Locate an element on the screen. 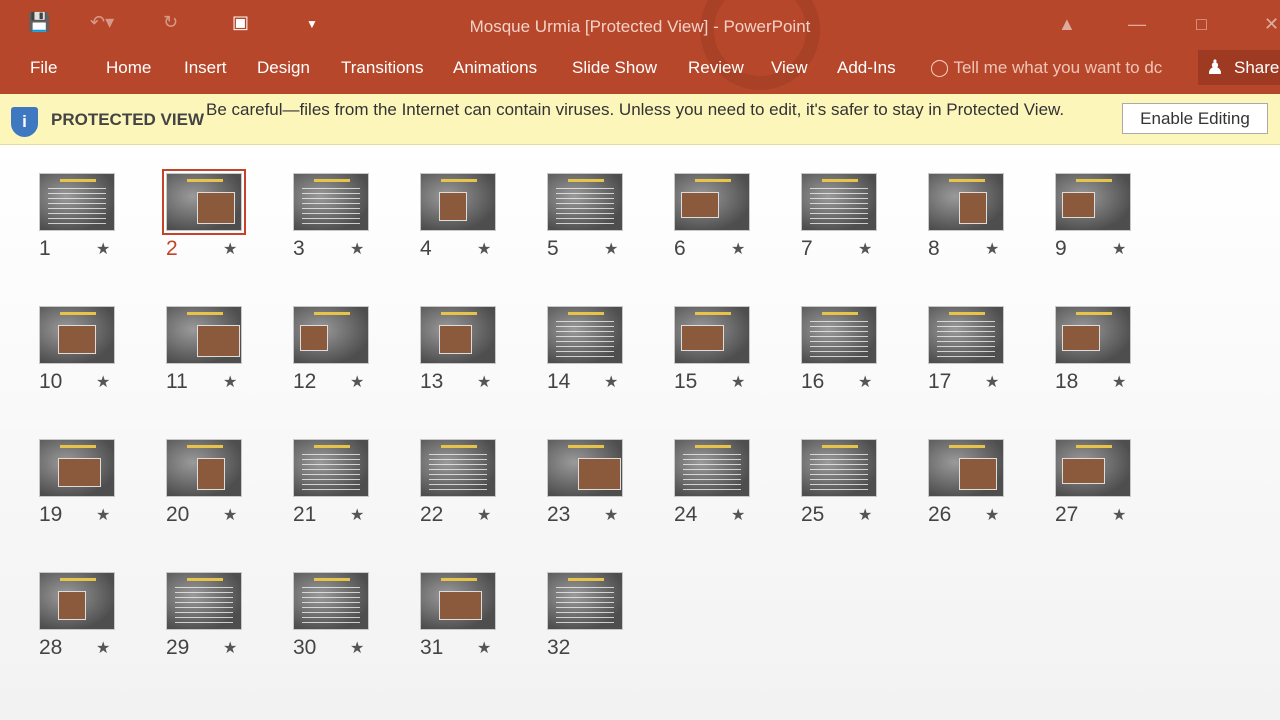  slide-thumbnail-item: 15 ★ is located at coordinates (724, 356).